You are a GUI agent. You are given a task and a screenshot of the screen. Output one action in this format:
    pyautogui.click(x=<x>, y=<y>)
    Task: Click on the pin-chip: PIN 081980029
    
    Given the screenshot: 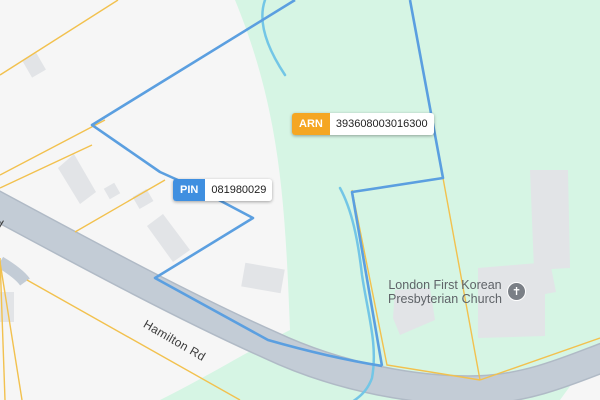 What is the action you would take?
    pyautogui.click(x=223, y=190)
    